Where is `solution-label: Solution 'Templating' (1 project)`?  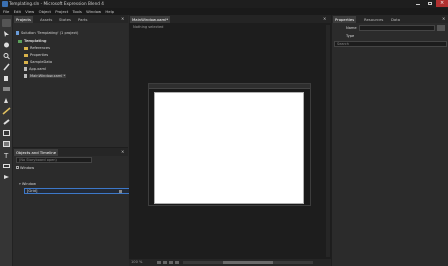
solution-label: Solution 'Templating' (1 project) is located at coordinates (50, 33).